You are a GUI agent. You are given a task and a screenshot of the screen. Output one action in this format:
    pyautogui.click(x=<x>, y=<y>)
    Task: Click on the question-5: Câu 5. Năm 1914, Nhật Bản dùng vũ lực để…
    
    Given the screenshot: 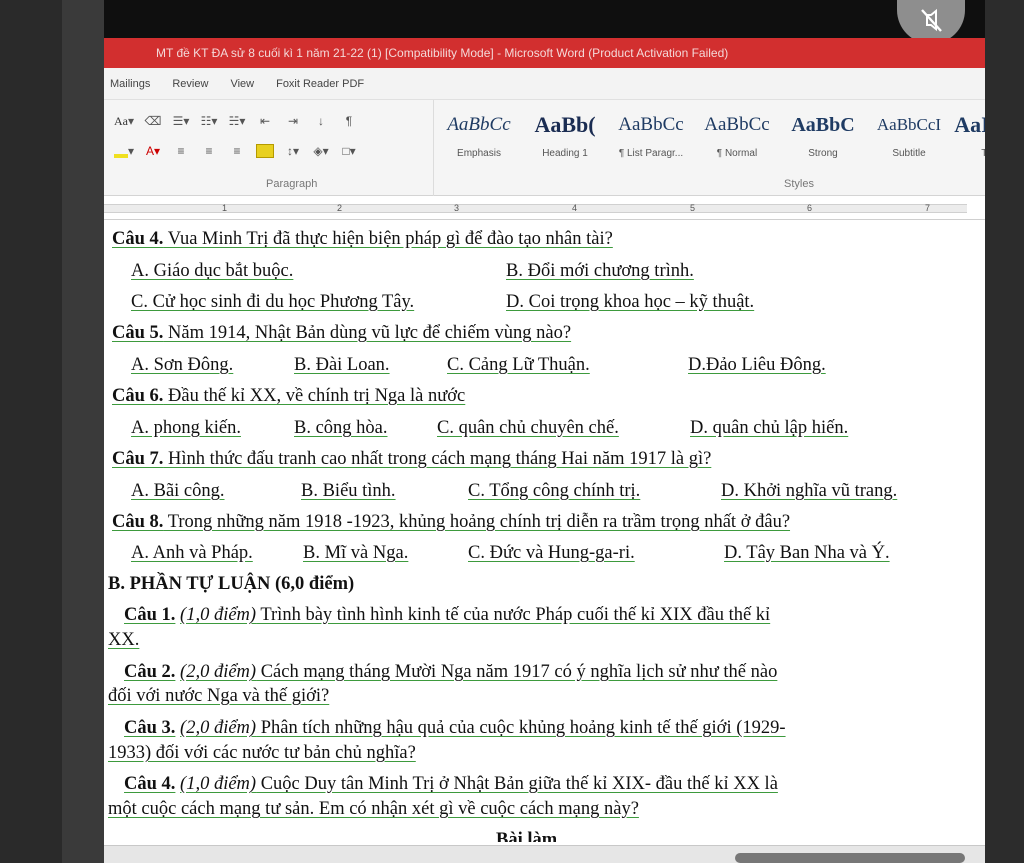 What is the action you would take?
    pyautogui.click(x=342, y=333)
    